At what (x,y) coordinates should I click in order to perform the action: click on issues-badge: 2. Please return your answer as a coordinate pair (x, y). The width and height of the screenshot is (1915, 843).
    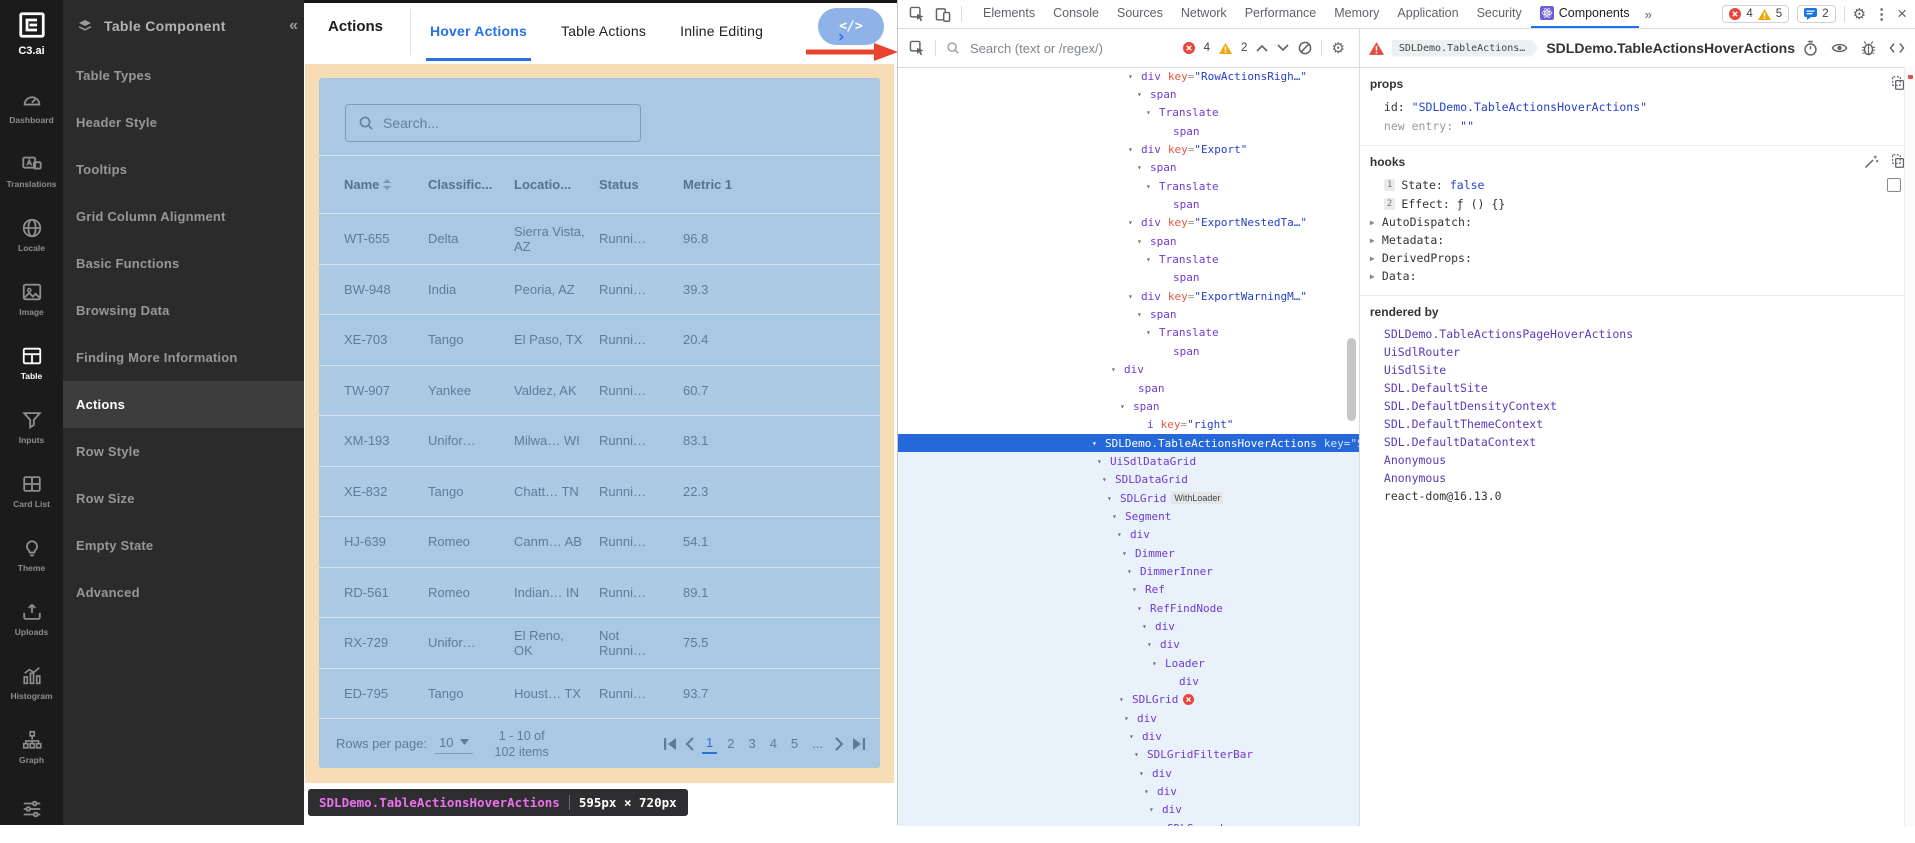
    Looking at the image, I should click on (1816, 14).